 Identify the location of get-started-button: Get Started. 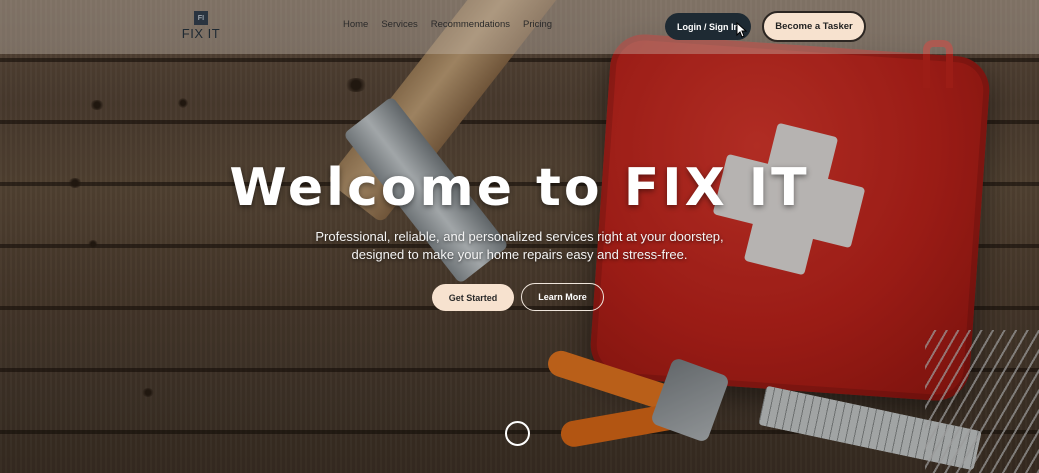
(473, 297).